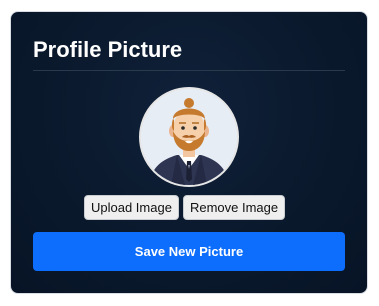 This screenshot has width=379, height=306. I want to click on save-new-picture-button: Save New Picture, so click(189, 251).